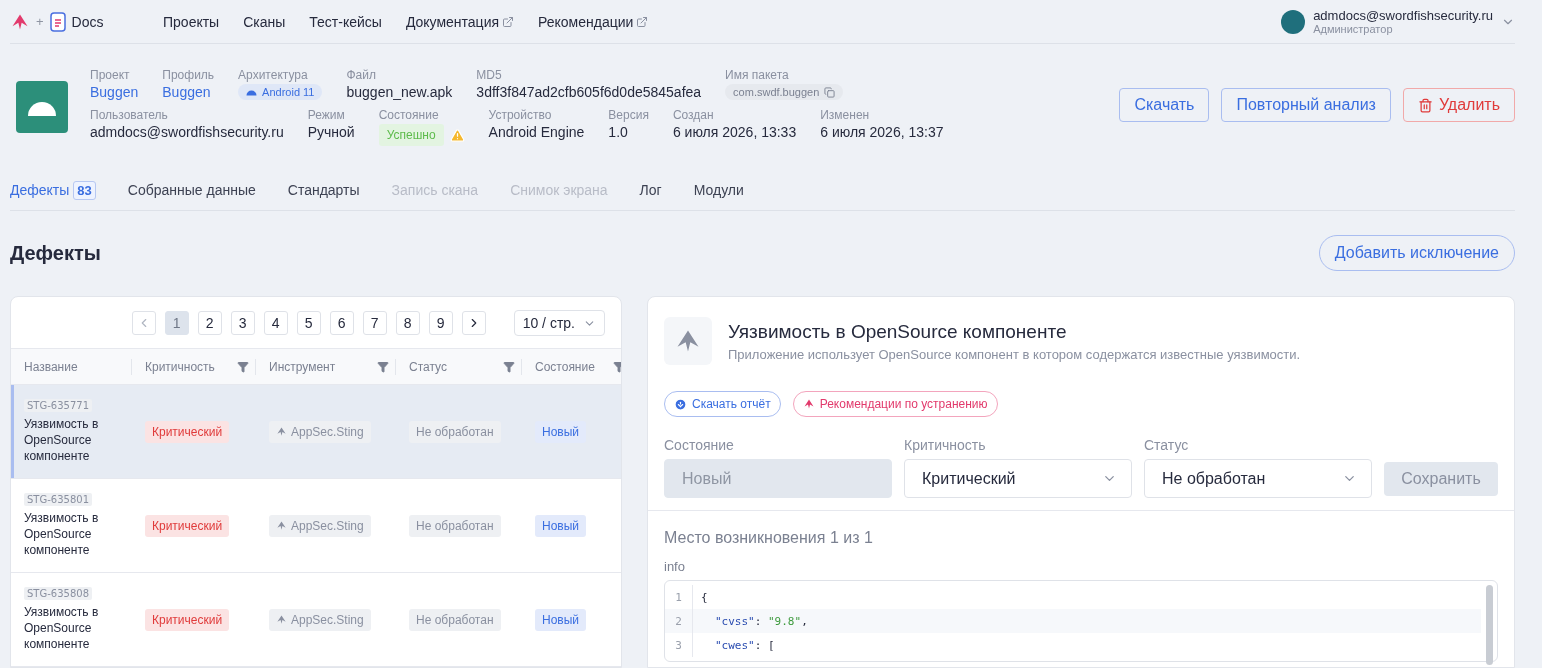  Describe the element at coordinates (520, 115) in the screenshot. I see `field-label: Устройство` at that location.